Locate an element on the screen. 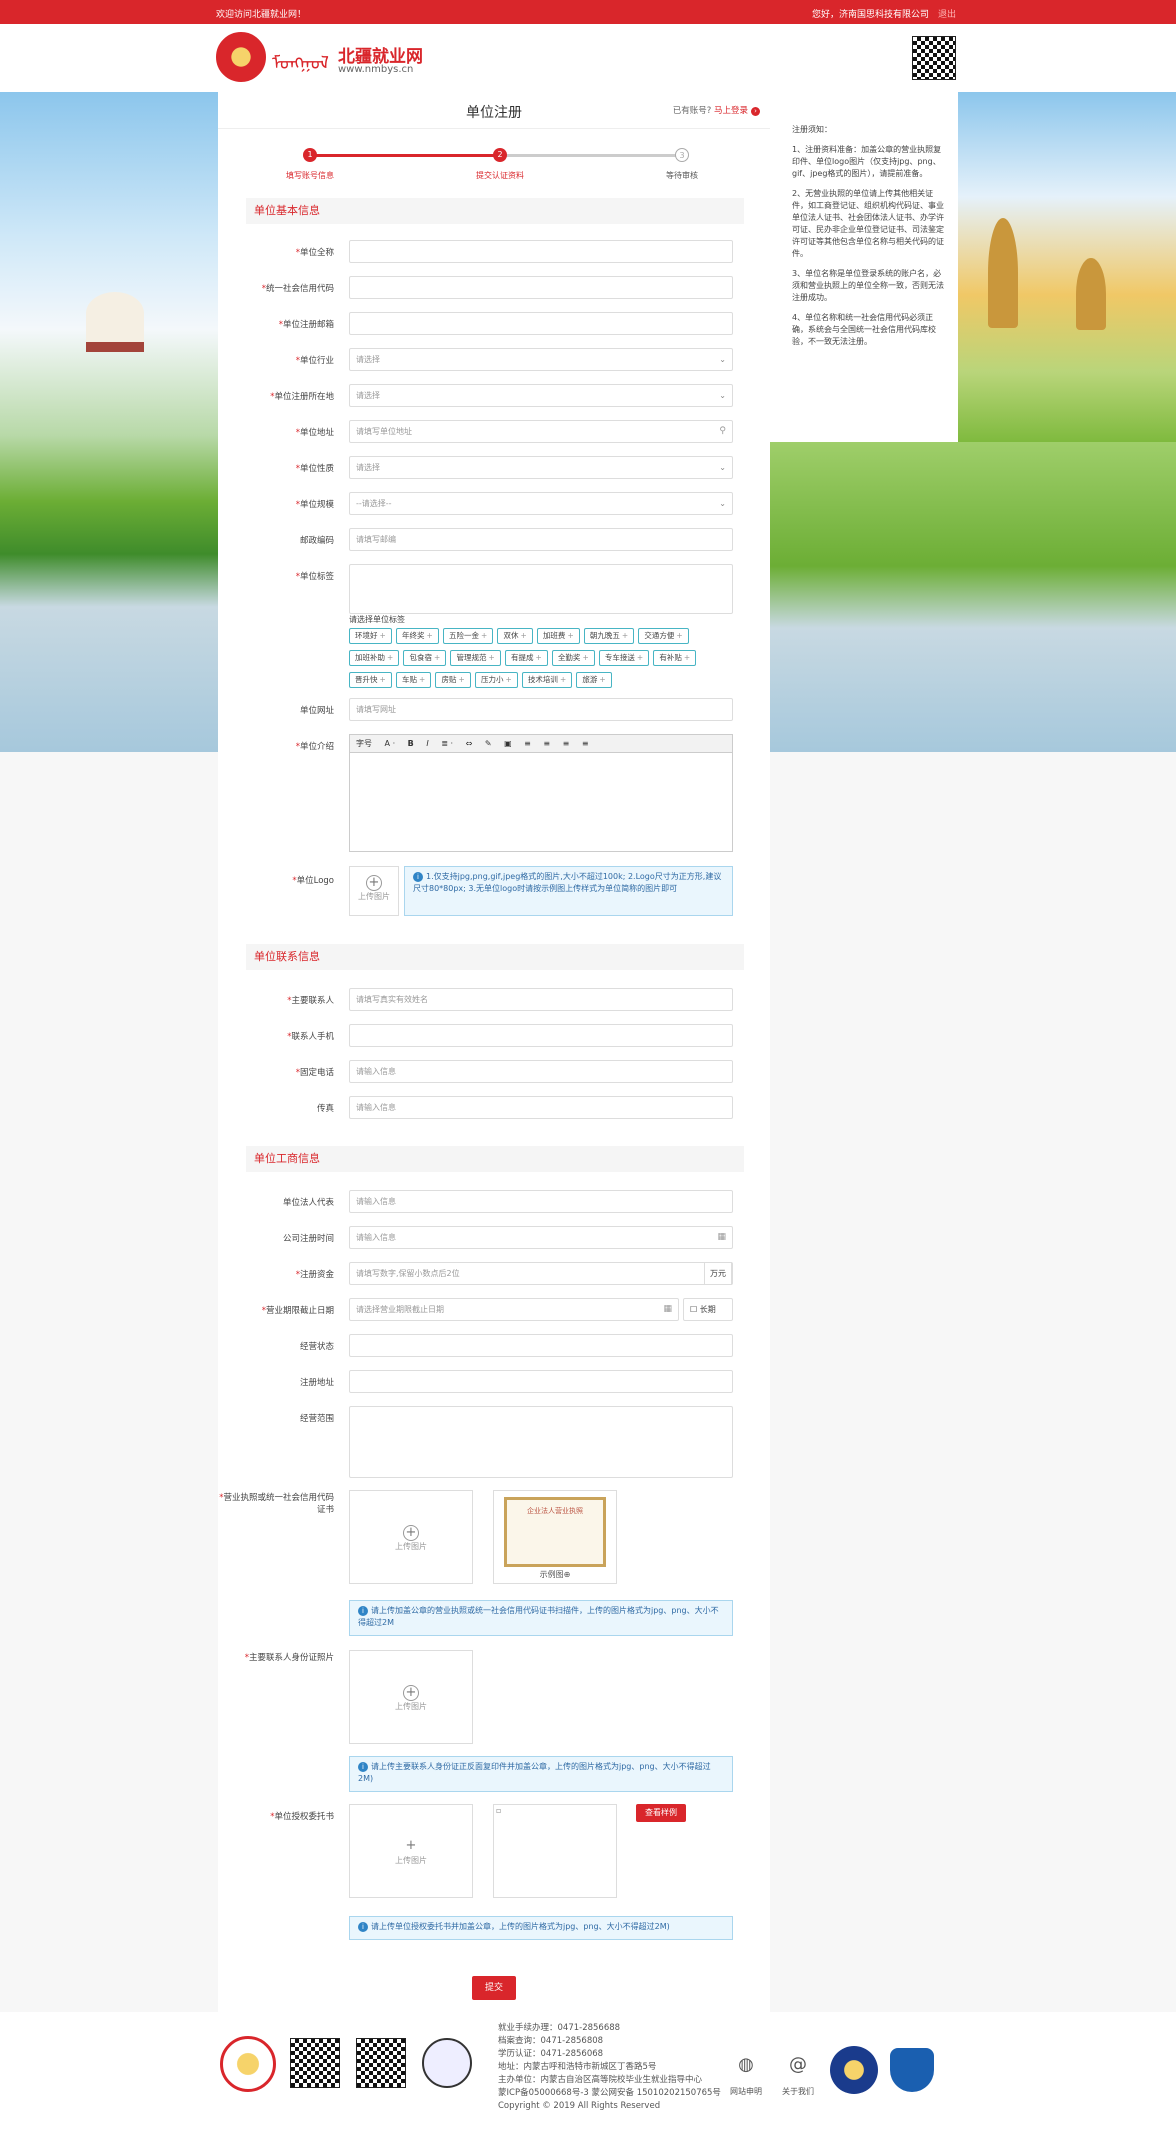 The image size is (1176, 2130). industry-select: 请选择 ⌄ is located at coordinates (541, 359).